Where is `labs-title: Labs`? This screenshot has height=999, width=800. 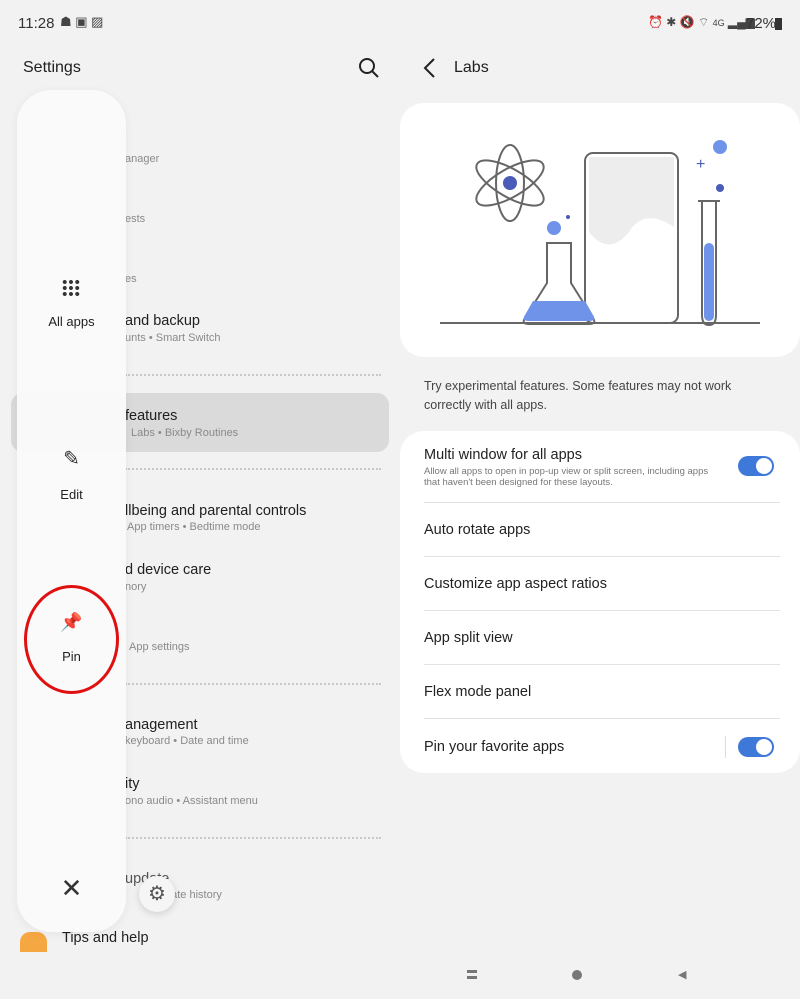 labs-title: Labs is located at coordinates (471, 67).